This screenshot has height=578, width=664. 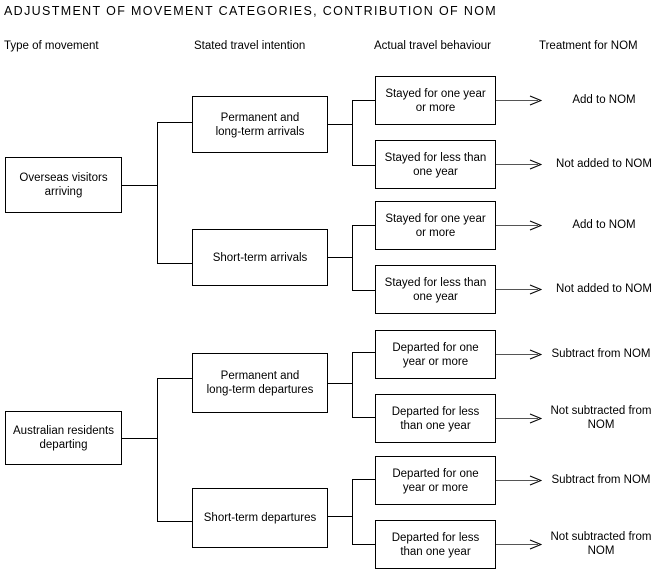 I want to click on connector-residents-to-plt-departures, so click(x=174, y=378).